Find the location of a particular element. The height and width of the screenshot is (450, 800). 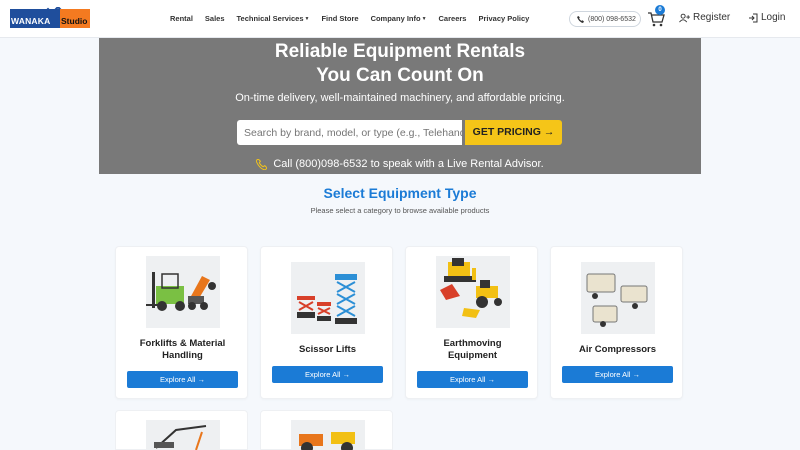

category-title: Earthmoving Equipment is located at coordinates (472, 350).